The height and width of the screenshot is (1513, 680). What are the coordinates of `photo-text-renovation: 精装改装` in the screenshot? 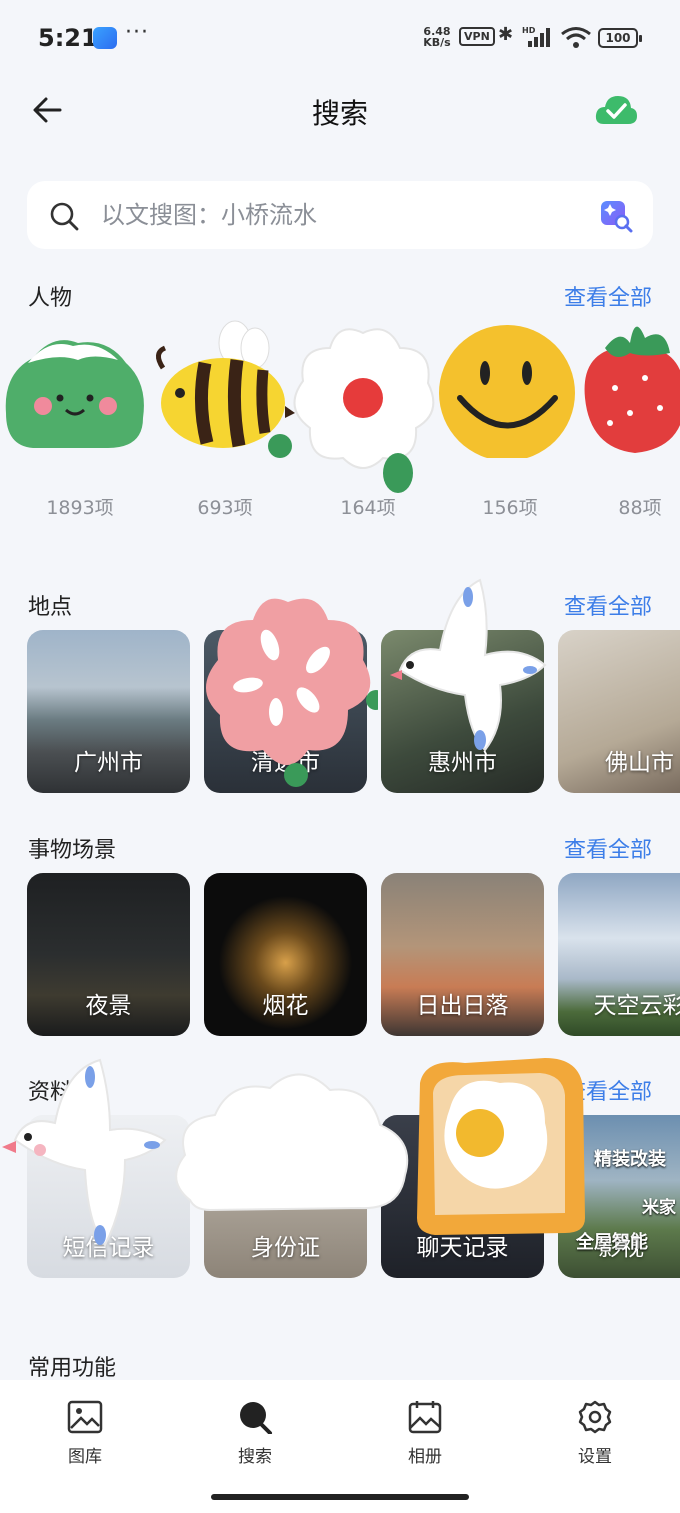 It's located at (630, 1159).